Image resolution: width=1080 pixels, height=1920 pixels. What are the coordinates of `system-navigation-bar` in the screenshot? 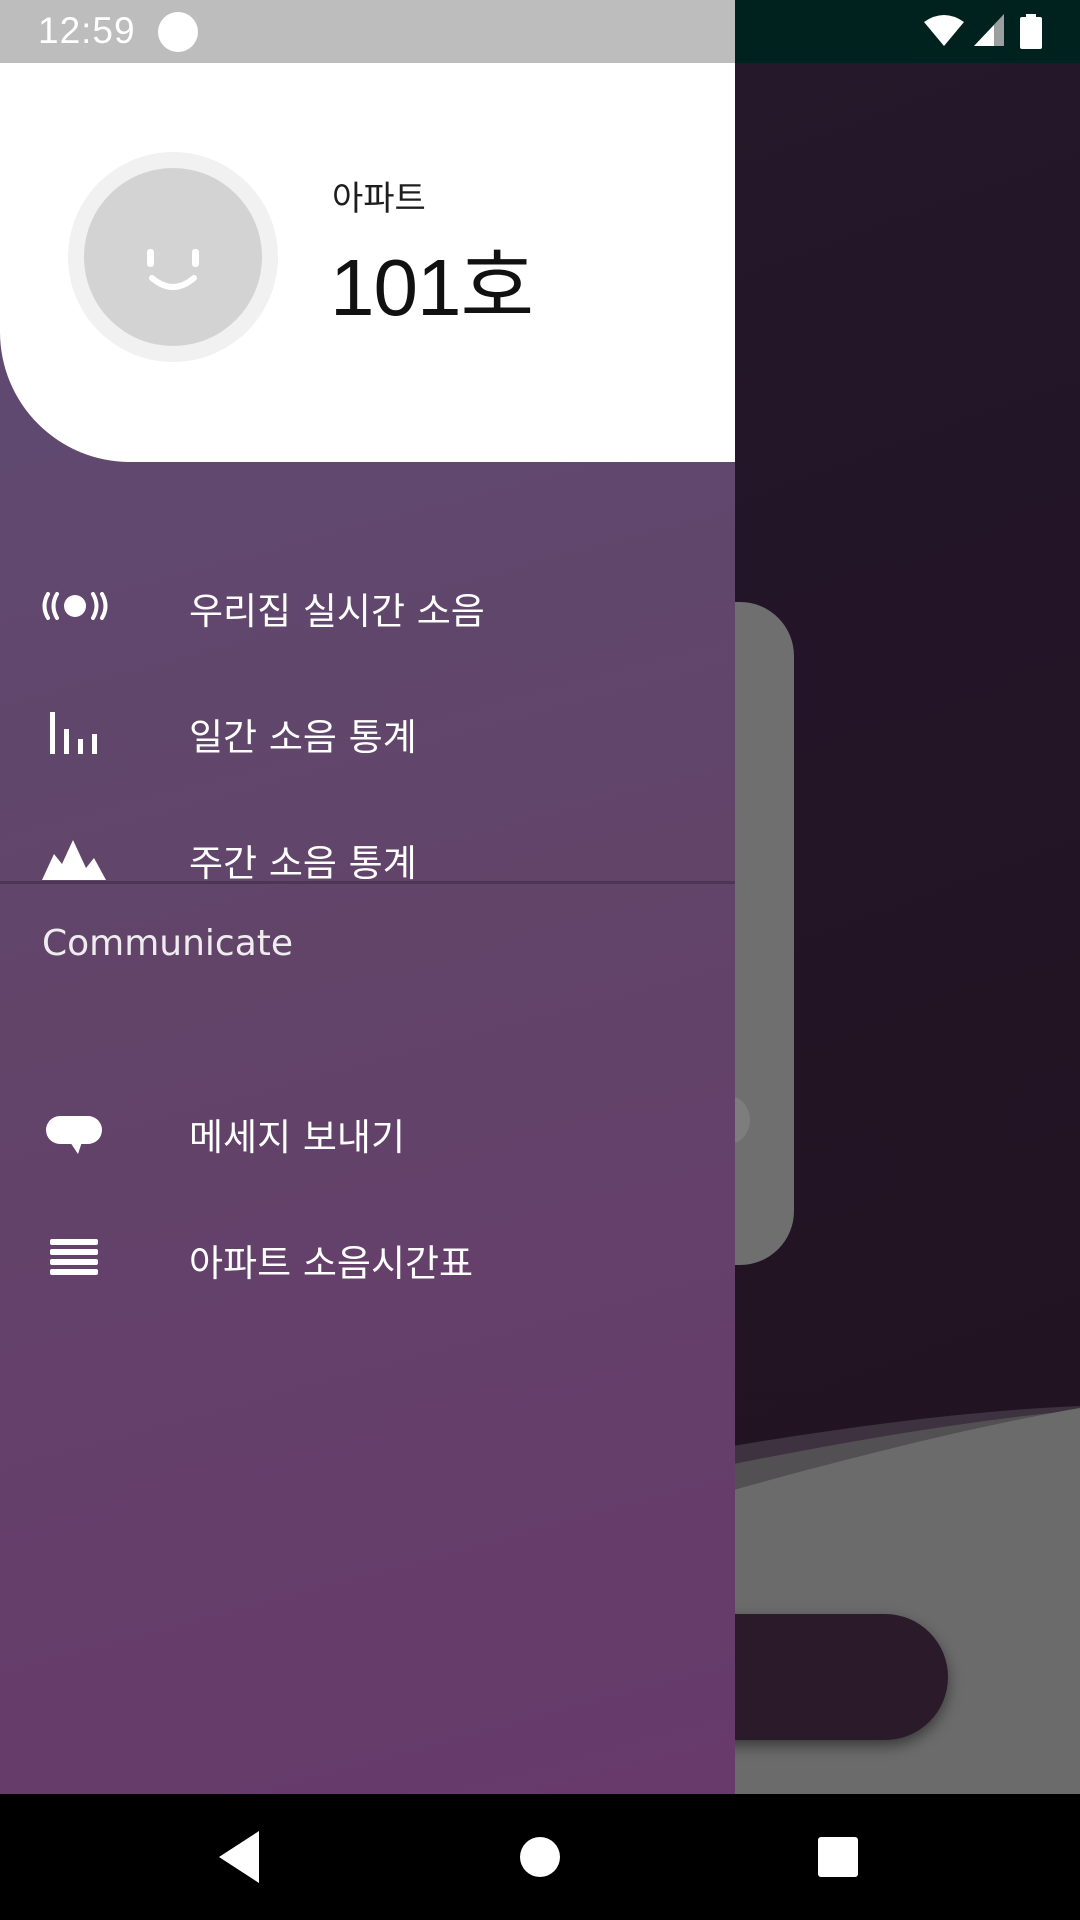 It's located at (540, 1857).